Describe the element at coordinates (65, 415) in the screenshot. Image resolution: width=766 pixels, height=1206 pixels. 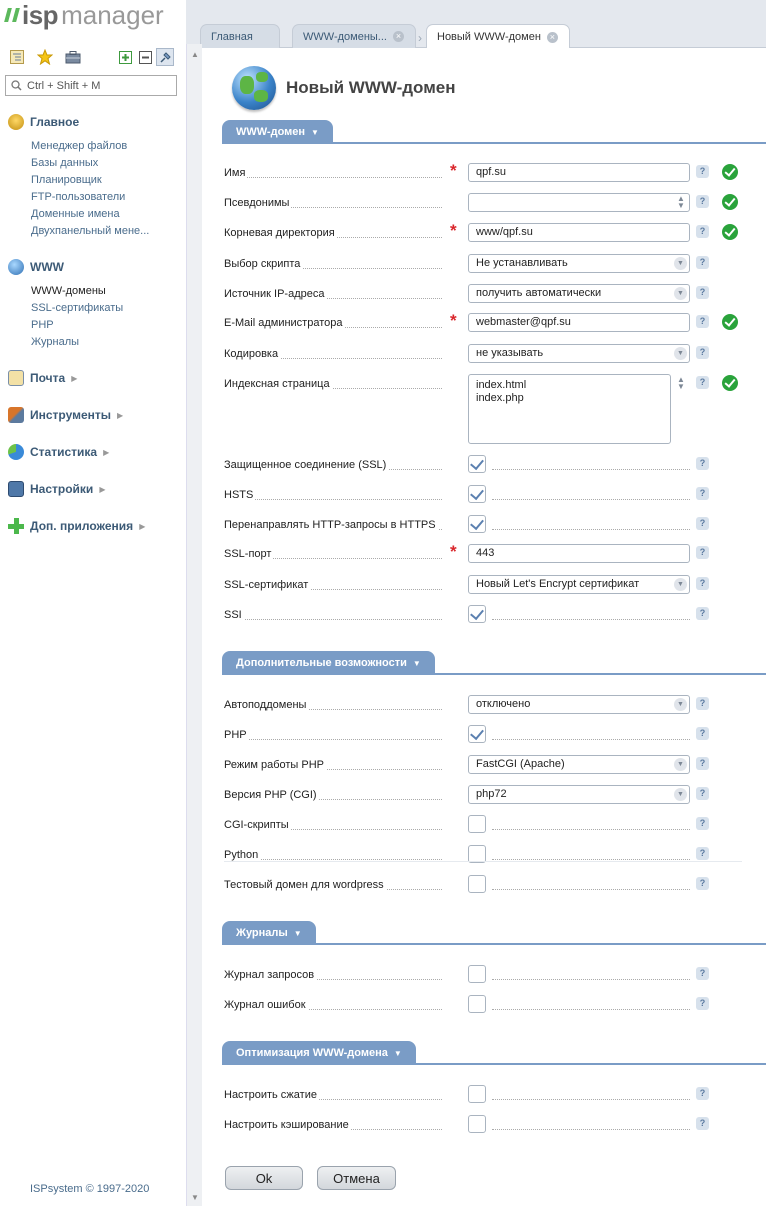
I see `sidebar-section-tools: Инструменты ▶` at that location.